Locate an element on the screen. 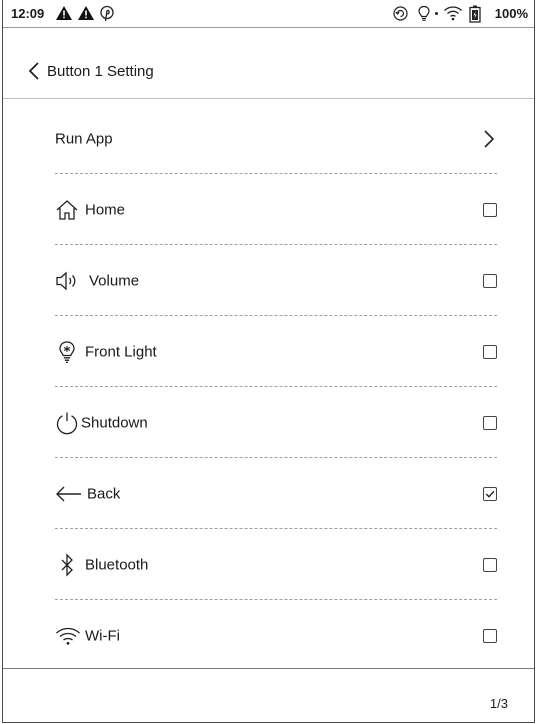 This screenshot has height=724, width=538. front-light-label: Front Light is located at coordinates (121, 352).